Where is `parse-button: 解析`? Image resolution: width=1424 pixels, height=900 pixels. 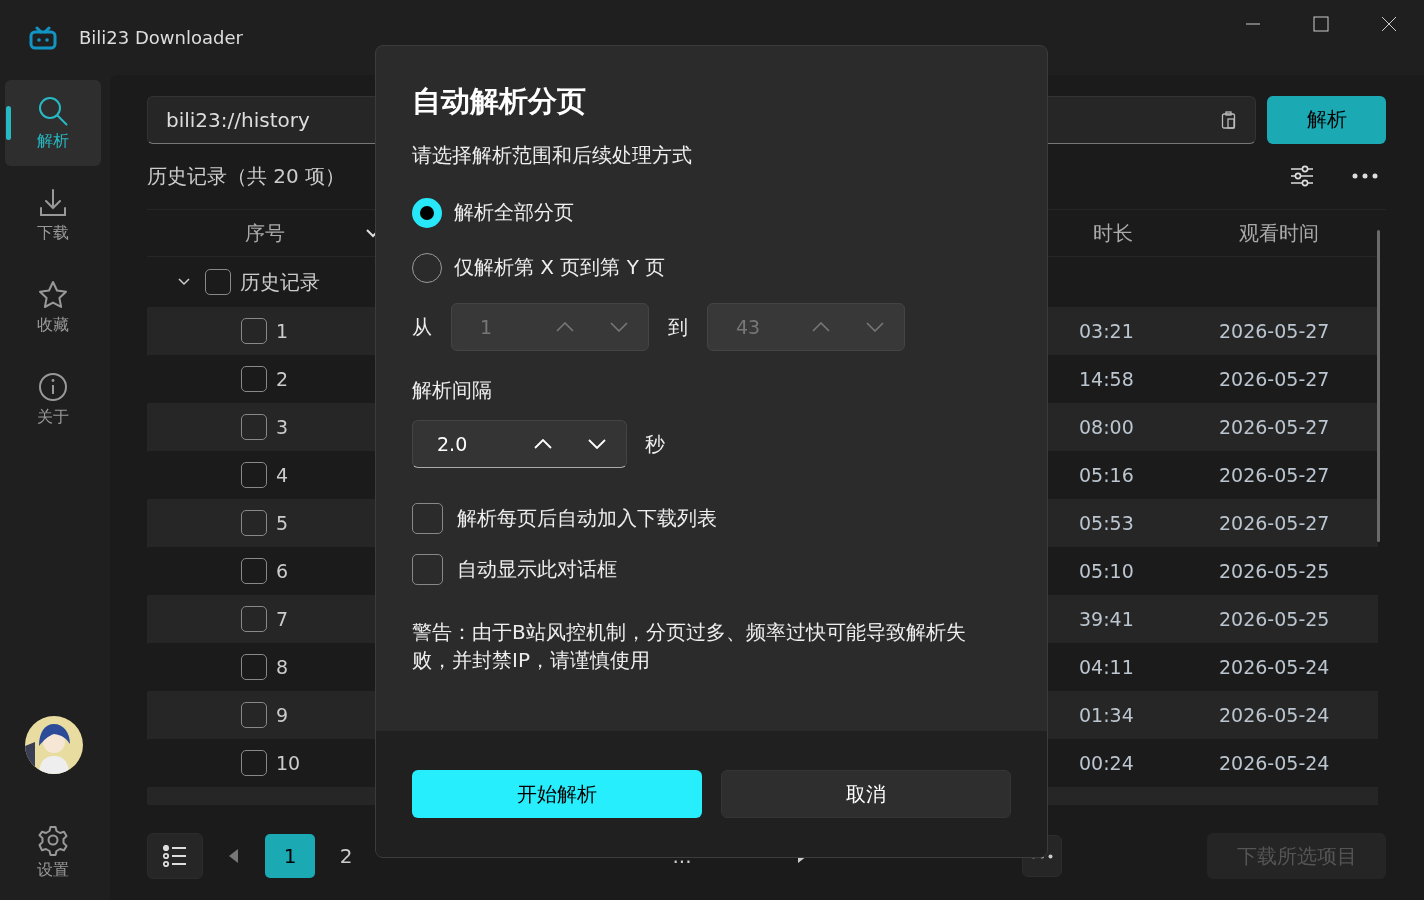
parse-button: 解析 is located at coordinates (1326, 120).